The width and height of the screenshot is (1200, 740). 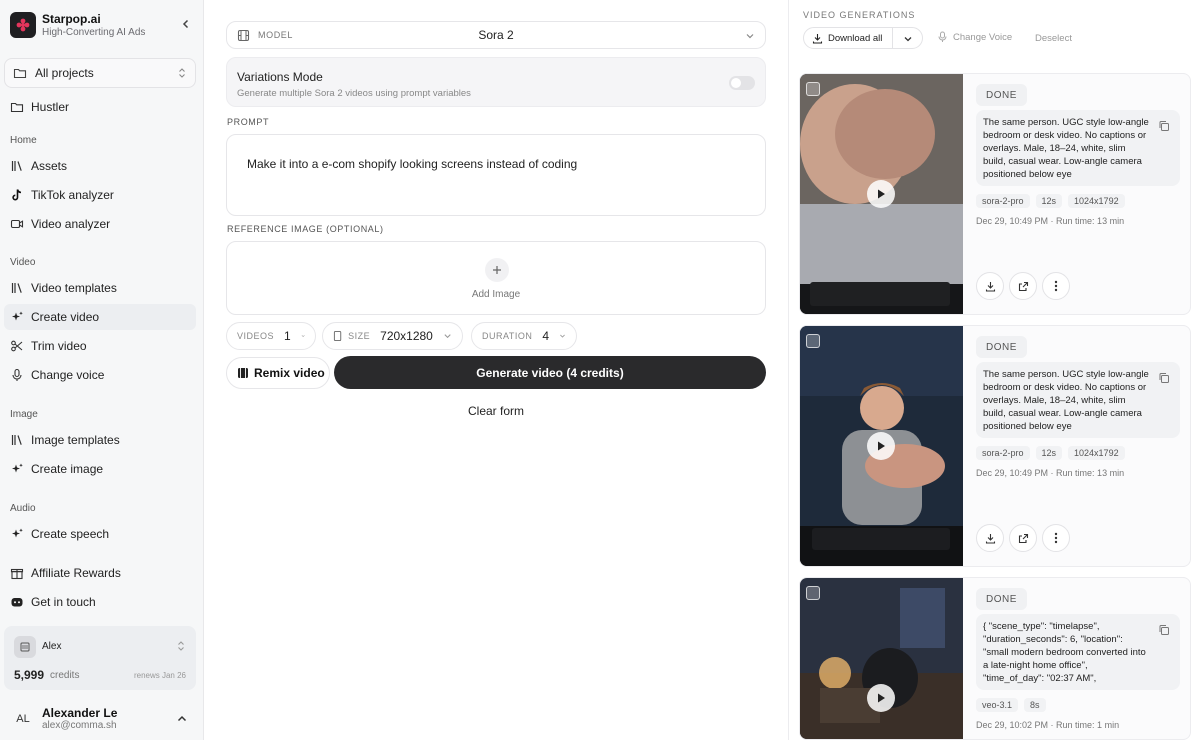 What do you see at coordinates (546, 336) in the screenshot?
I see `duration-value: 4` at bounding box center [546, 336].